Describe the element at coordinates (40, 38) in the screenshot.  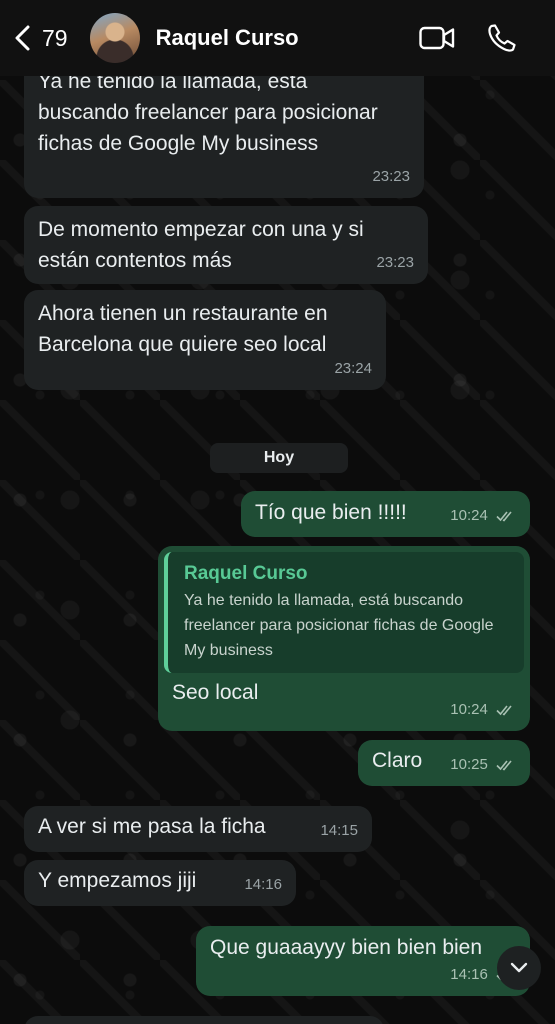
I see `back-button: 79` at that location.